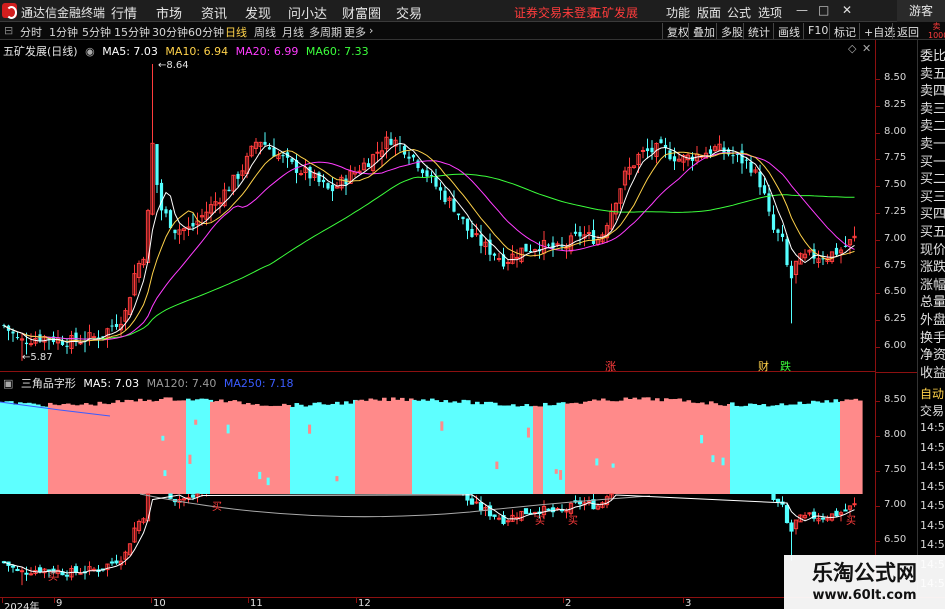  What do you see at coordinates (307, 12) in the screenshot?
I see `menu-wenxiaoda: 问小达` at bounding box center [307, 12].